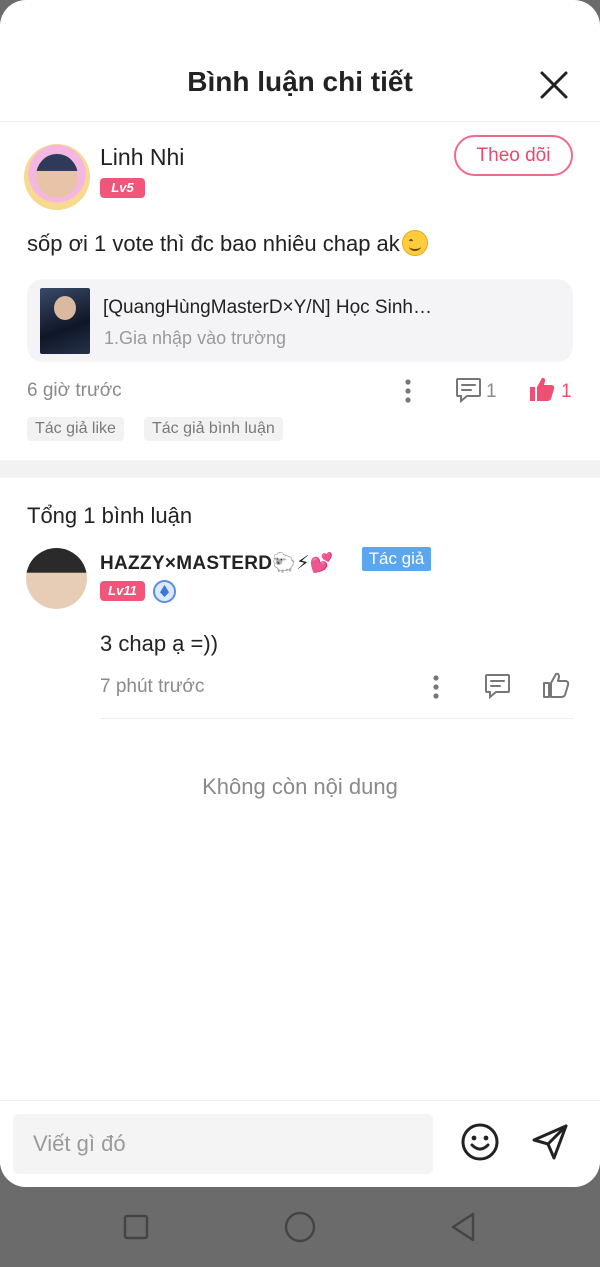 The width and height of the screenshot is (600, 1267). Describe the element at coordinates (152, 686) in the screenshot. I see `comment-time: 7 phút trước` at that location.